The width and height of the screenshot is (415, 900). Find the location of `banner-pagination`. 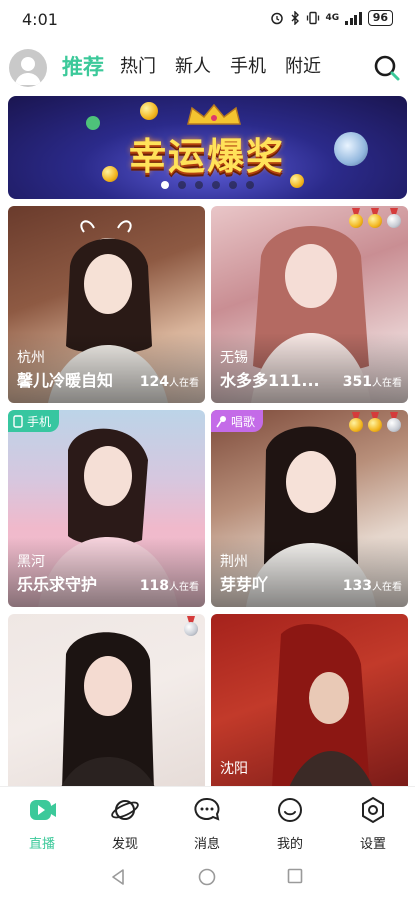

banner-pagination is located at coordinates (207, 185).